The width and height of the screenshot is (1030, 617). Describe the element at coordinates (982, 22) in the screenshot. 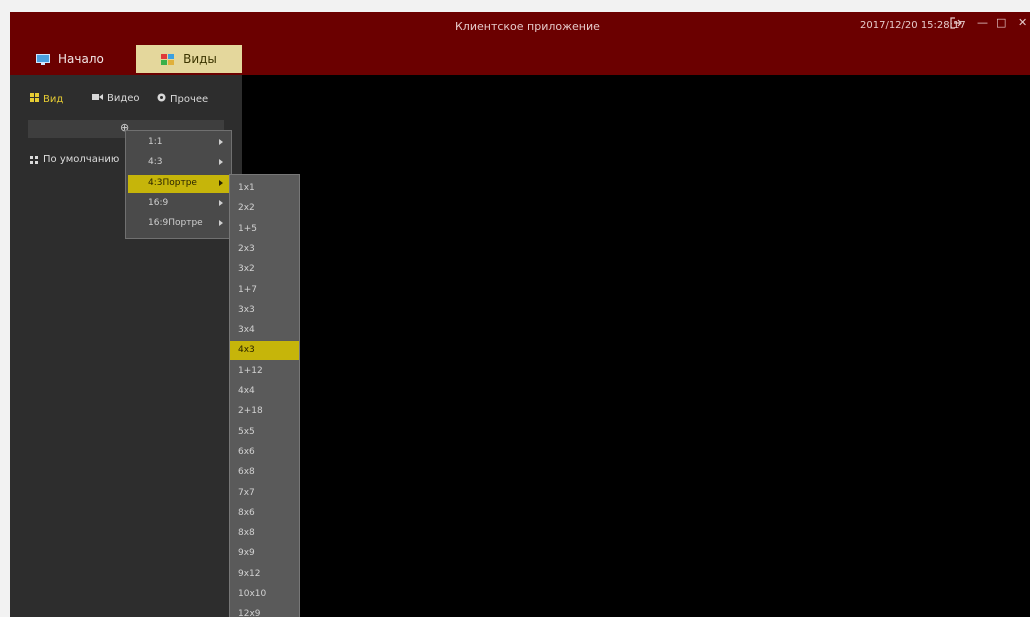

I see `minimize-button: —` at that location.